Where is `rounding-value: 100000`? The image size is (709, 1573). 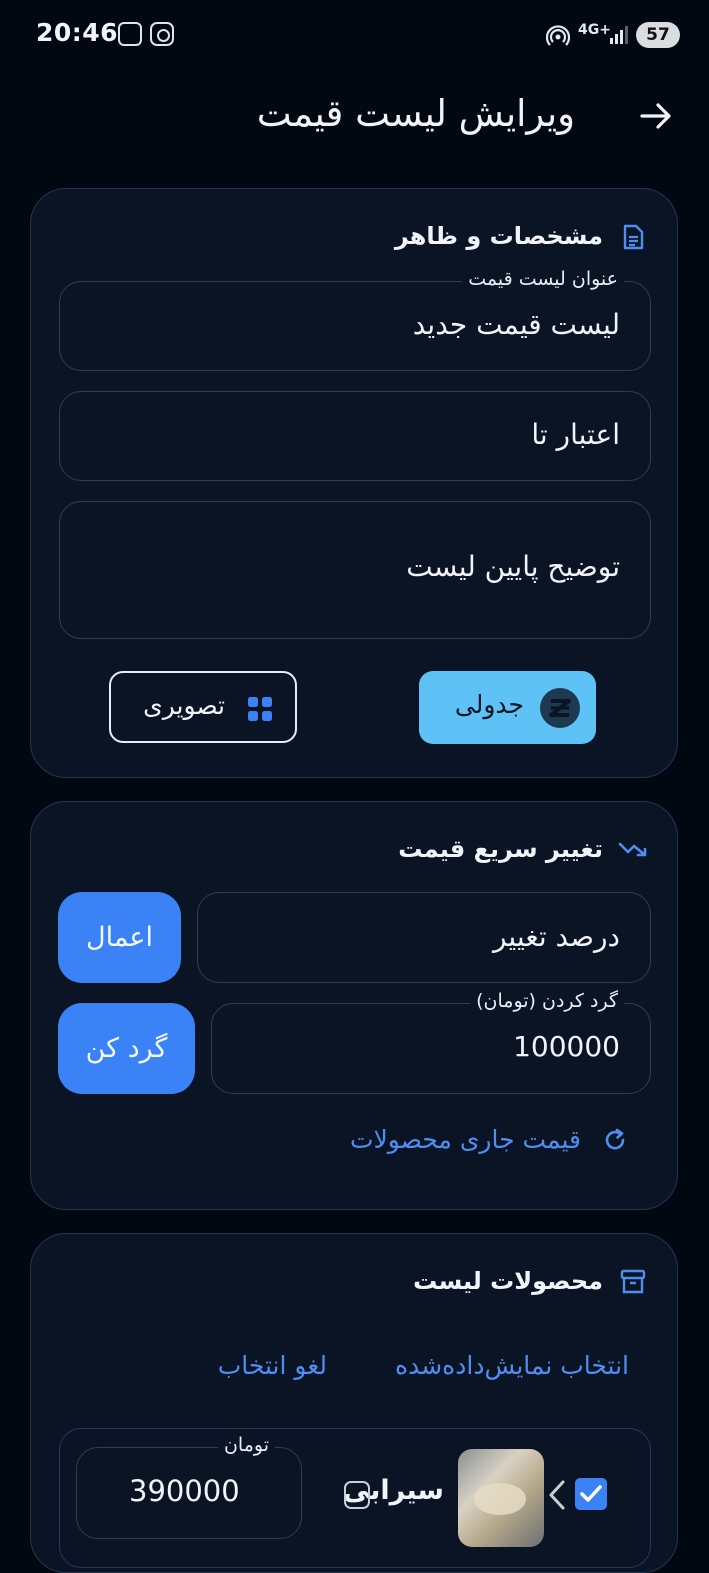
rounding-value: 100000 is located at coordinates (566, 1046).